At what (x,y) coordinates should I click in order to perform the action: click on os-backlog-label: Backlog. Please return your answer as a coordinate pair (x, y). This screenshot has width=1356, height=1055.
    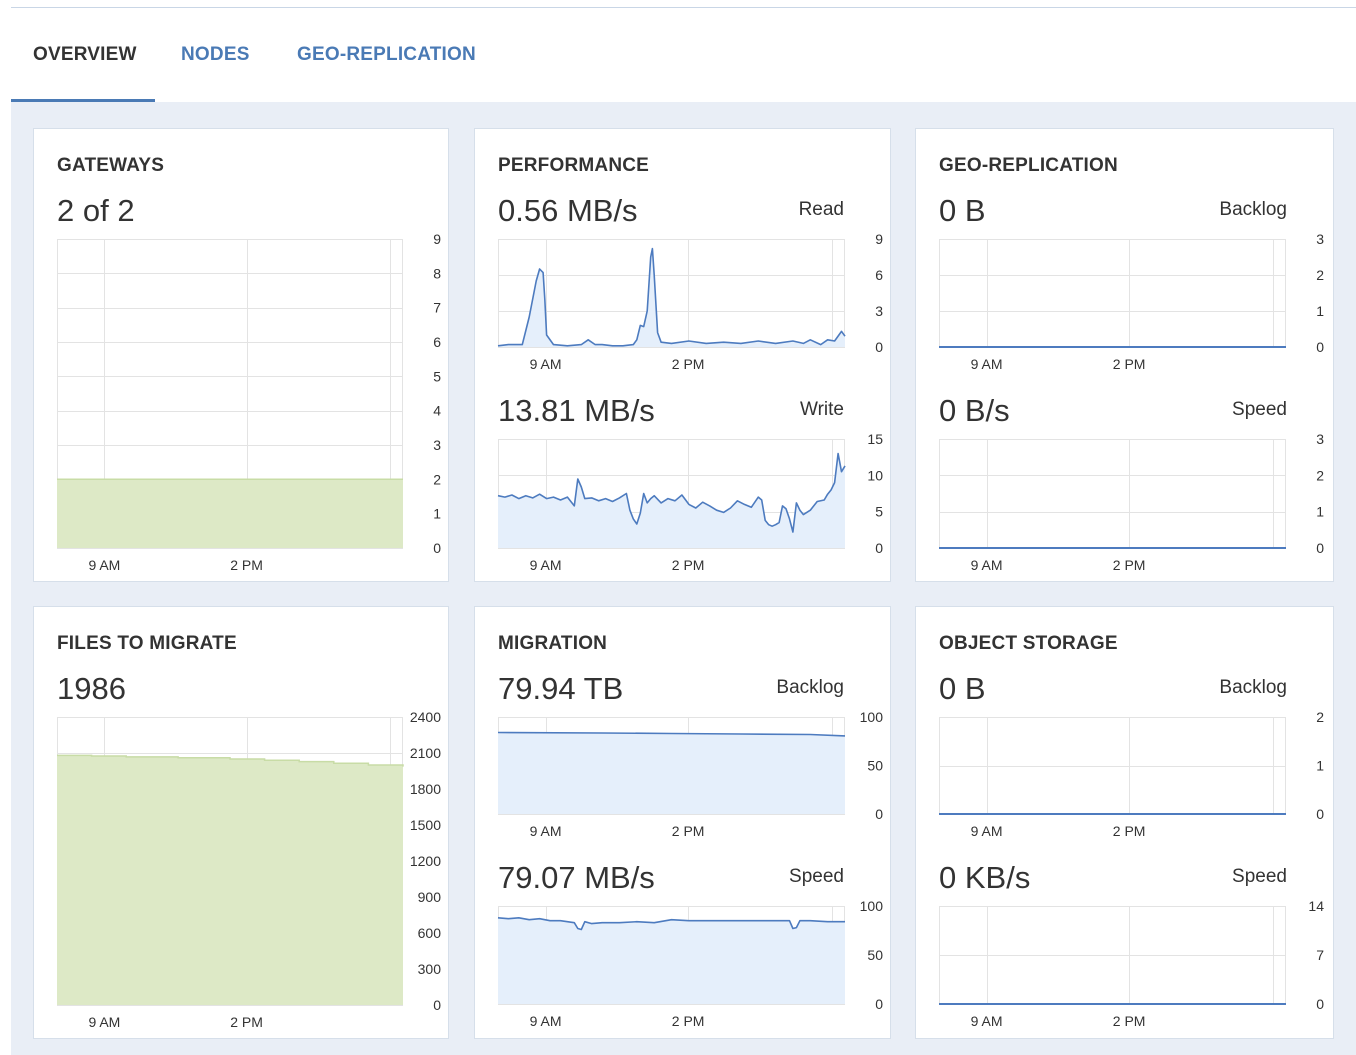
    Looking at the image, I should click on (1253, 687).